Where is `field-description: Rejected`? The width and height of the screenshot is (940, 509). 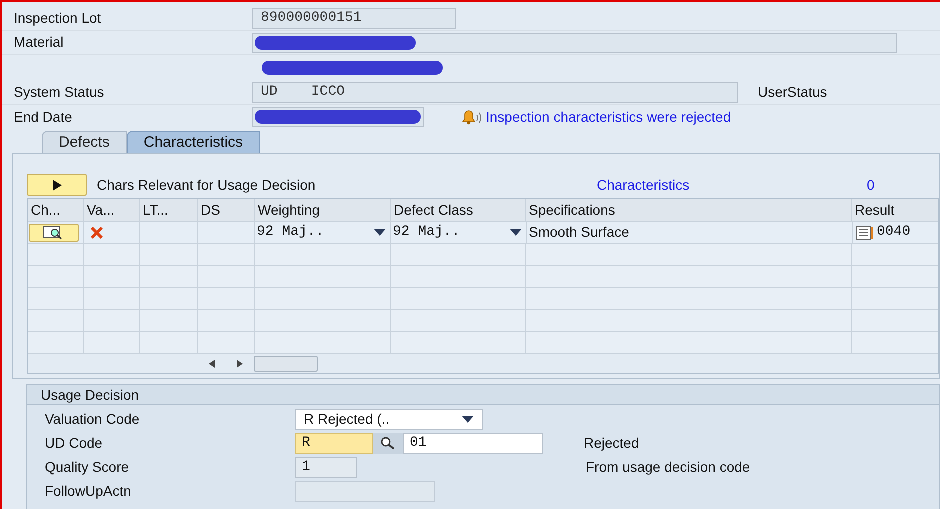
field-description: Rejected is located at coordinates (612, 443).